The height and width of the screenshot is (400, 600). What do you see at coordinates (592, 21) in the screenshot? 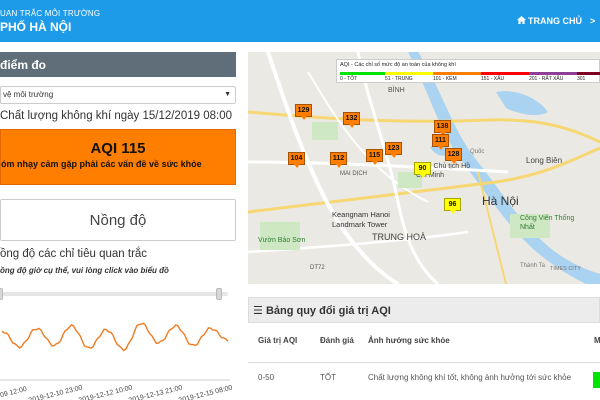
I see `nav-next-link: >` at bounding box center [592, 21].